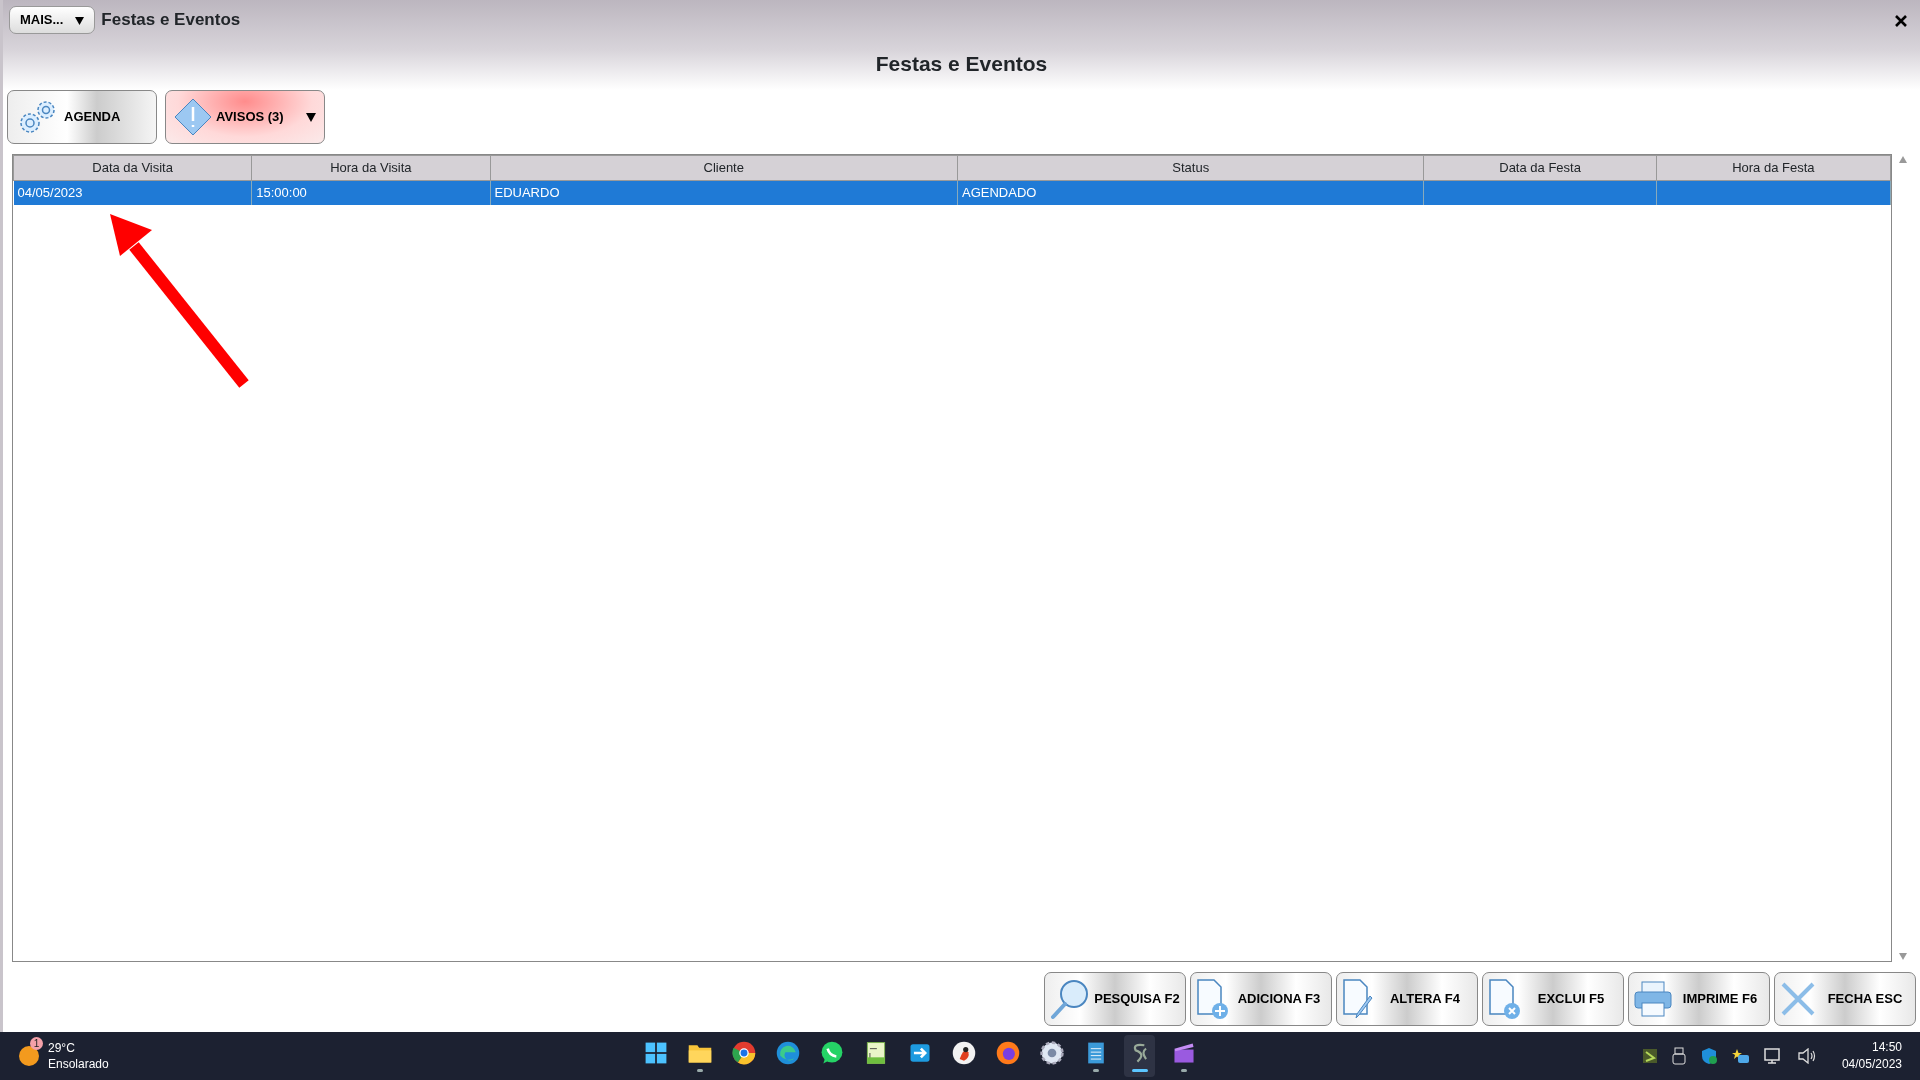 The image size is (1920, 1080). What do you see at coordinates (1540, 167) in the screenshot?
I see `column-header: Data da Festa` at bounding box center [1540, 167].